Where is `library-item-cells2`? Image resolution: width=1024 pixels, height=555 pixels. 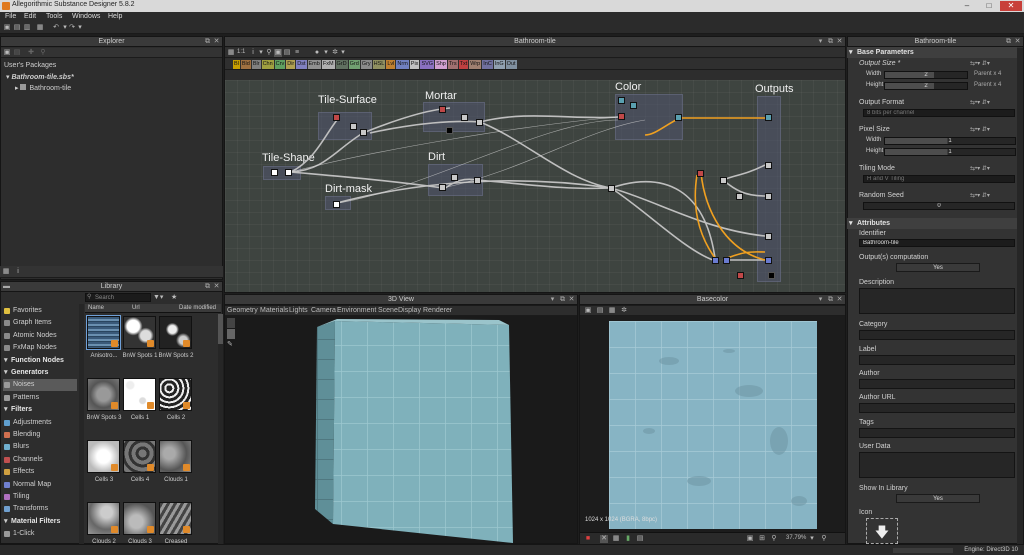
library-item-cells2 is located at coordinates (175, 394).